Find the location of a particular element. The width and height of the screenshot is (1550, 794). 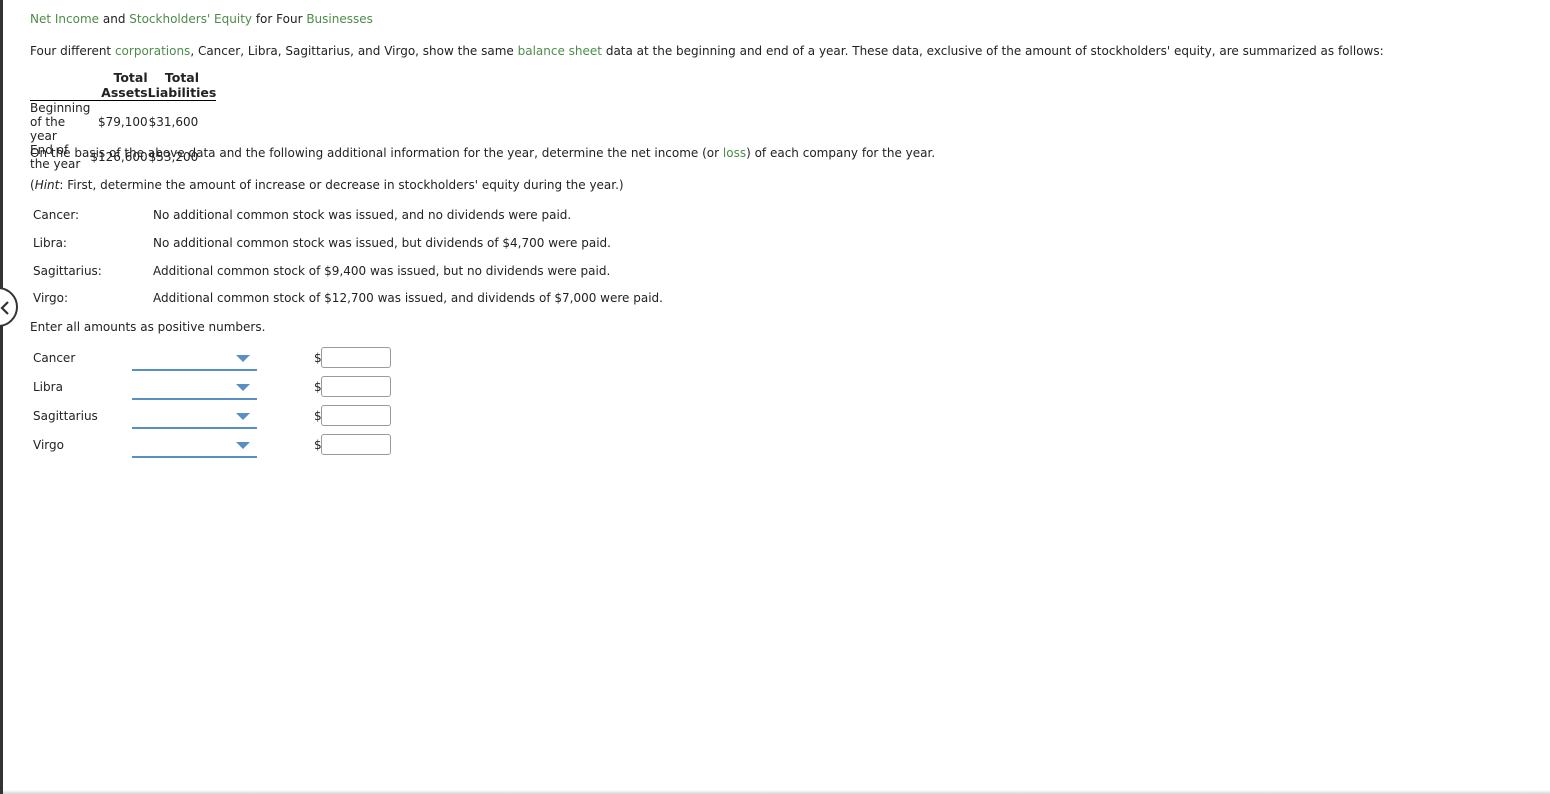

chevron-left-icon is located at coordinates (4, 308).